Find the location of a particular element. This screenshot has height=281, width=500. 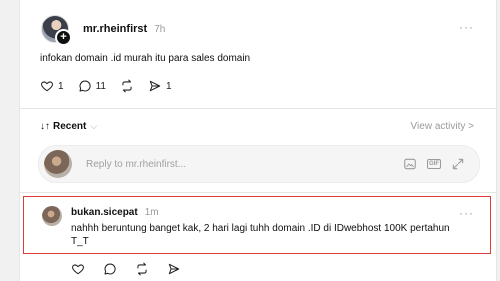

post-more-icon: ··· is located at coordinates (466, 27).